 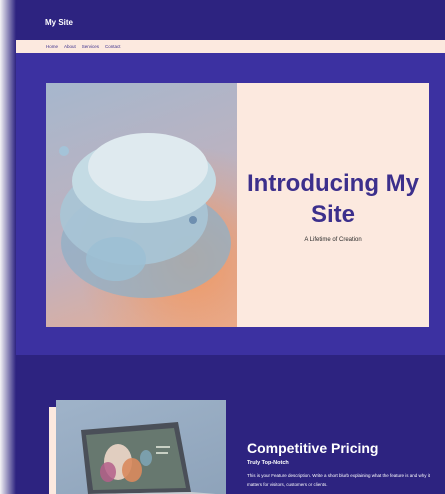 I want to click on feature-heading: Competitive Pricing, so click(x=313, y=448).